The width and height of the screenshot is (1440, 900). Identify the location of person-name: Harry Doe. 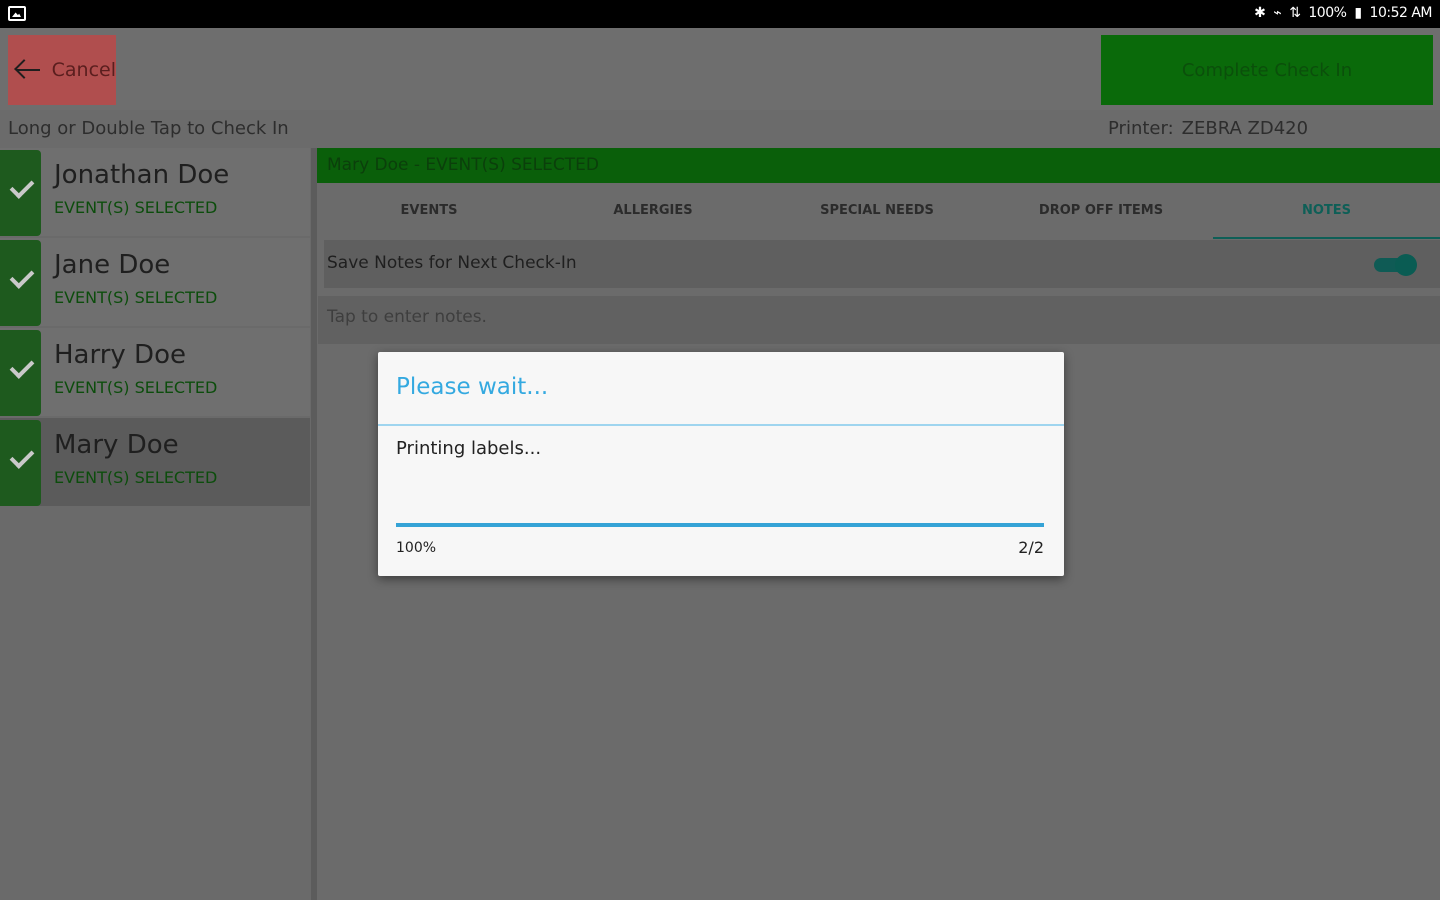
(120, 355).